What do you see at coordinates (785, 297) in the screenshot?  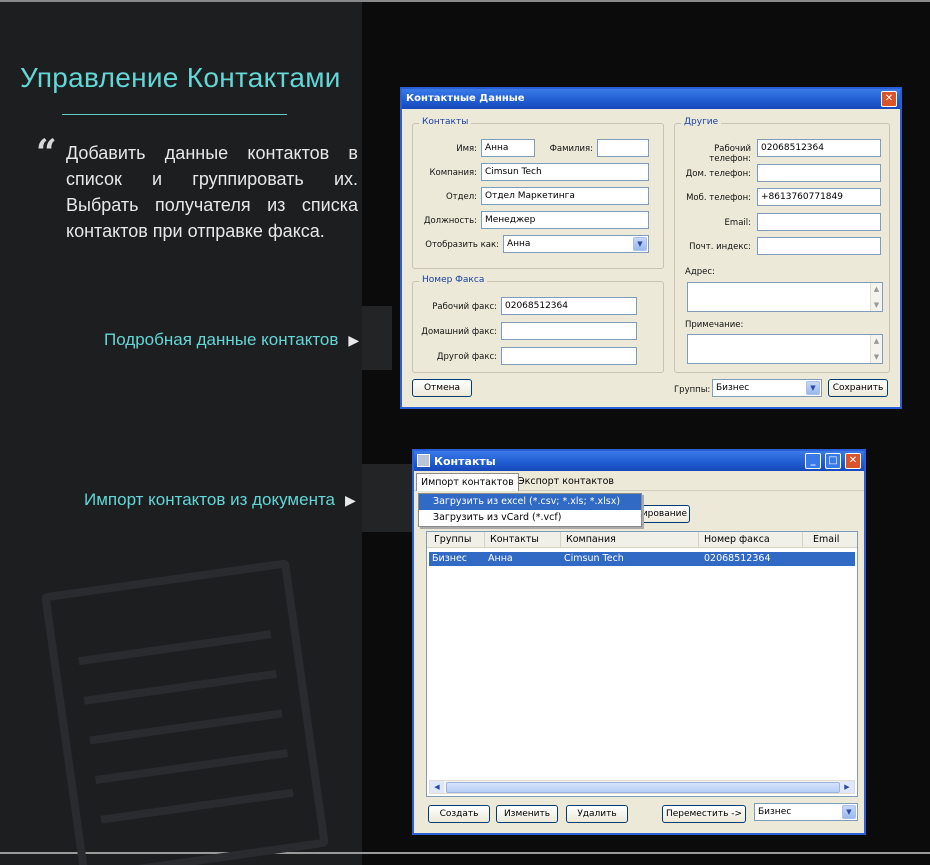 I see `address-textarea: ▲ ▼` at bounding box center [785, 297].